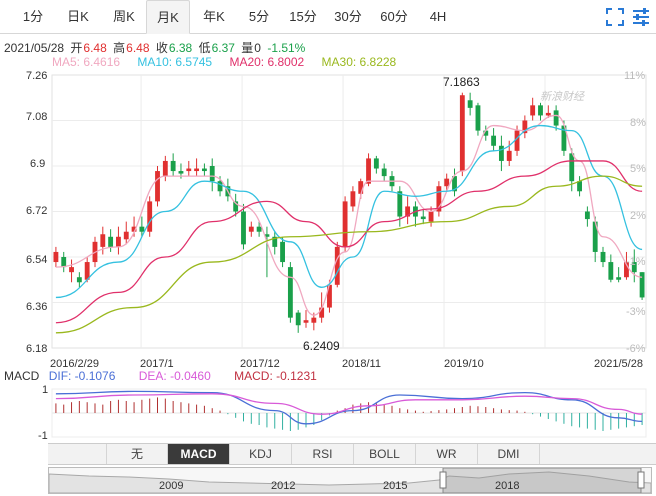  I want to click on indicator-tab-bar: 无 MACD KDJ RSI BOLL WR DMI, so click(352, 454).